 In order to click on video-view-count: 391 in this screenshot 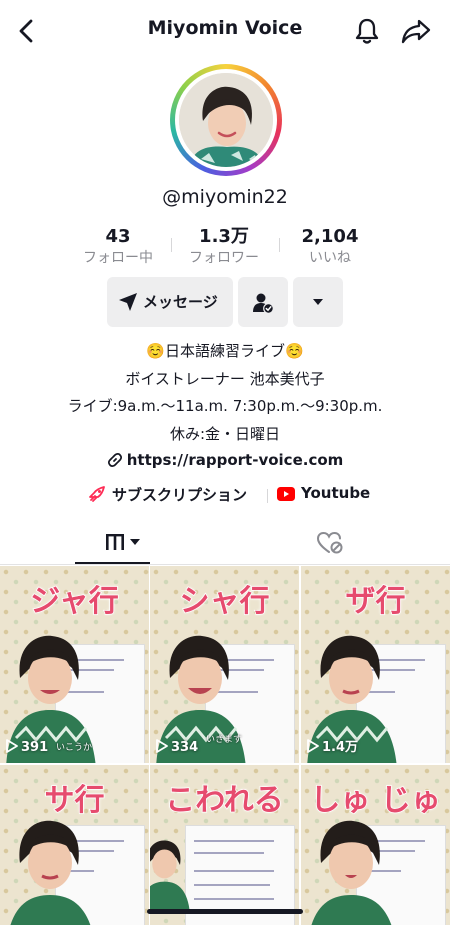, I will do `click(35, 747)`.